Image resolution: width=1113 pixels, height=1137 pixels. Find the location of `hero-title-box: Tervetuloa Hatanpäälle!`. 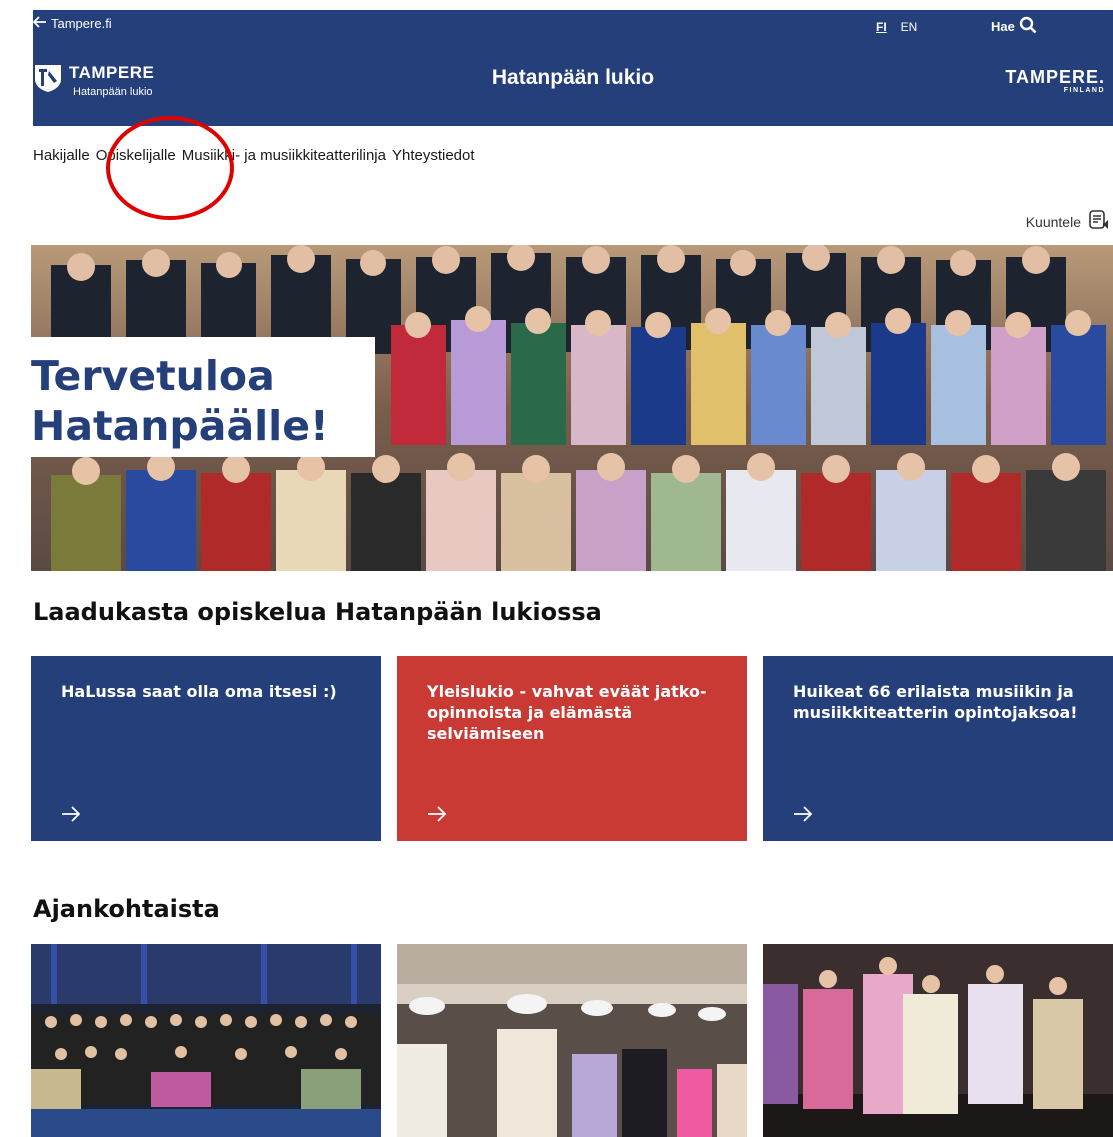

hero-title-box: Tervetuloa Hatanpäälle! is located at coordinates (203, 397).